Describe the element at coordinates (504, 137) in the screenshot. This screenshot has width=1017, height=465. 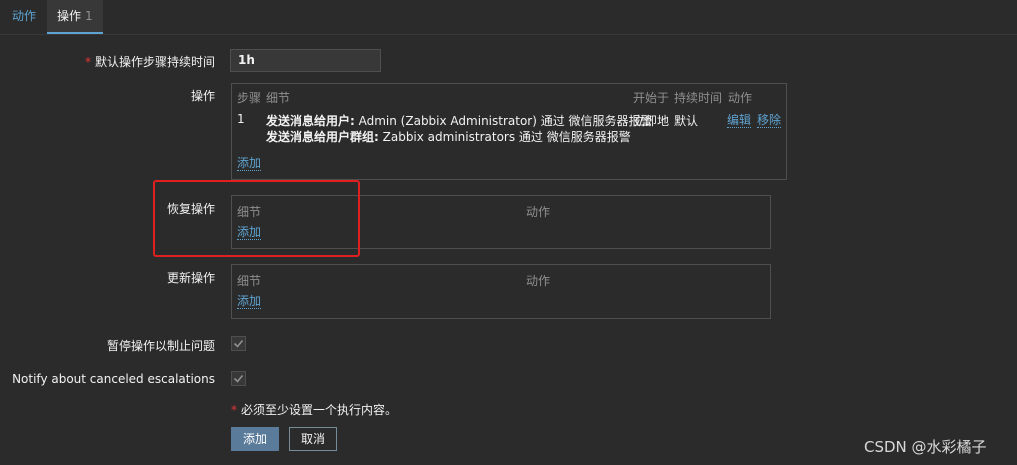
I see `row-details-line2-rest: Zabbix administrators 通过 微信服务器报警` at that location.